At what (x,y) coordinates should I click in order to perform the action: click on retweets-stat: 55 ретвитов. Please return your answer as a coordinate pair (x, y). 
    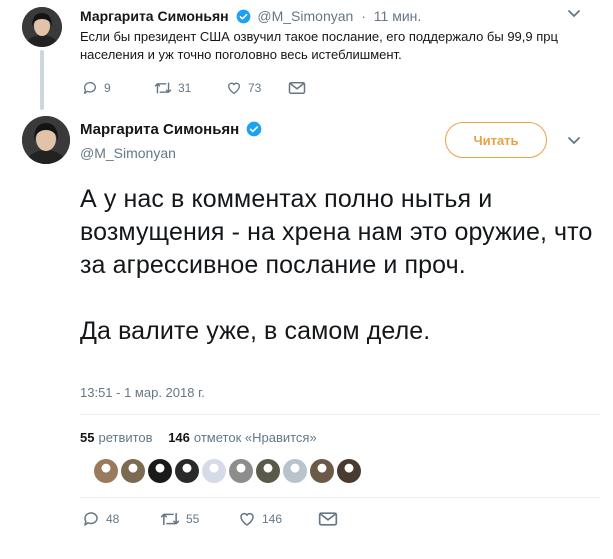
    Looking at the image, I should click on (116, 437).